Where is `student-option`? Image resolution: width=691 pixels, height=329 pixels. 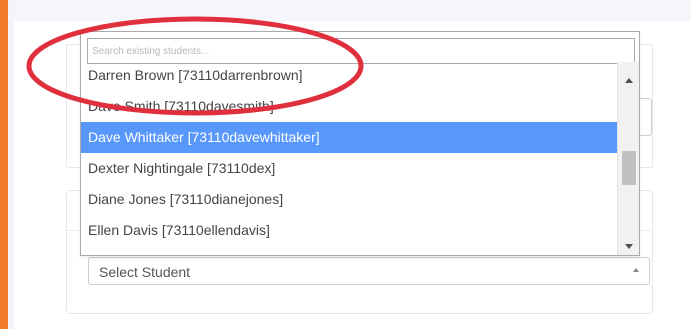 student-option is located at coordinates (349, 250).